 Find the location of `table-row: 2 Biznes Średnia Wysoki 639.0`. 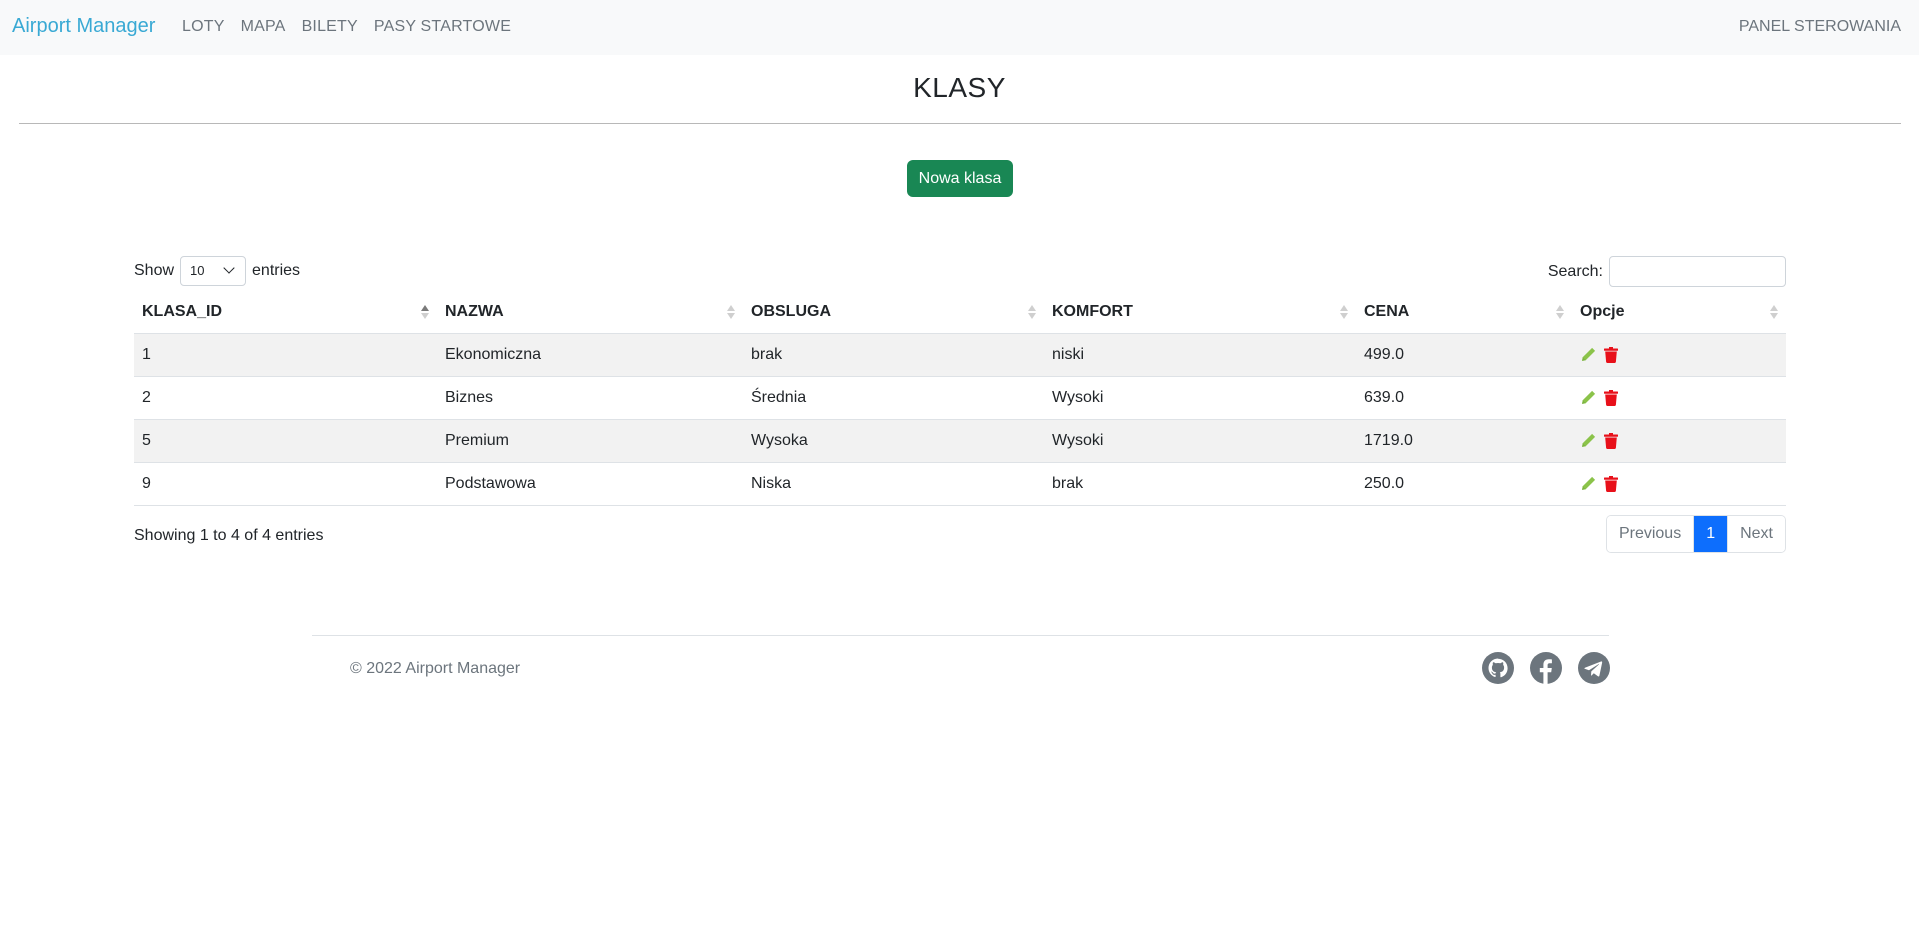

table-row: 2 Biznes Średnia Wysoki 639.0 is located at coordinates (960, 398).